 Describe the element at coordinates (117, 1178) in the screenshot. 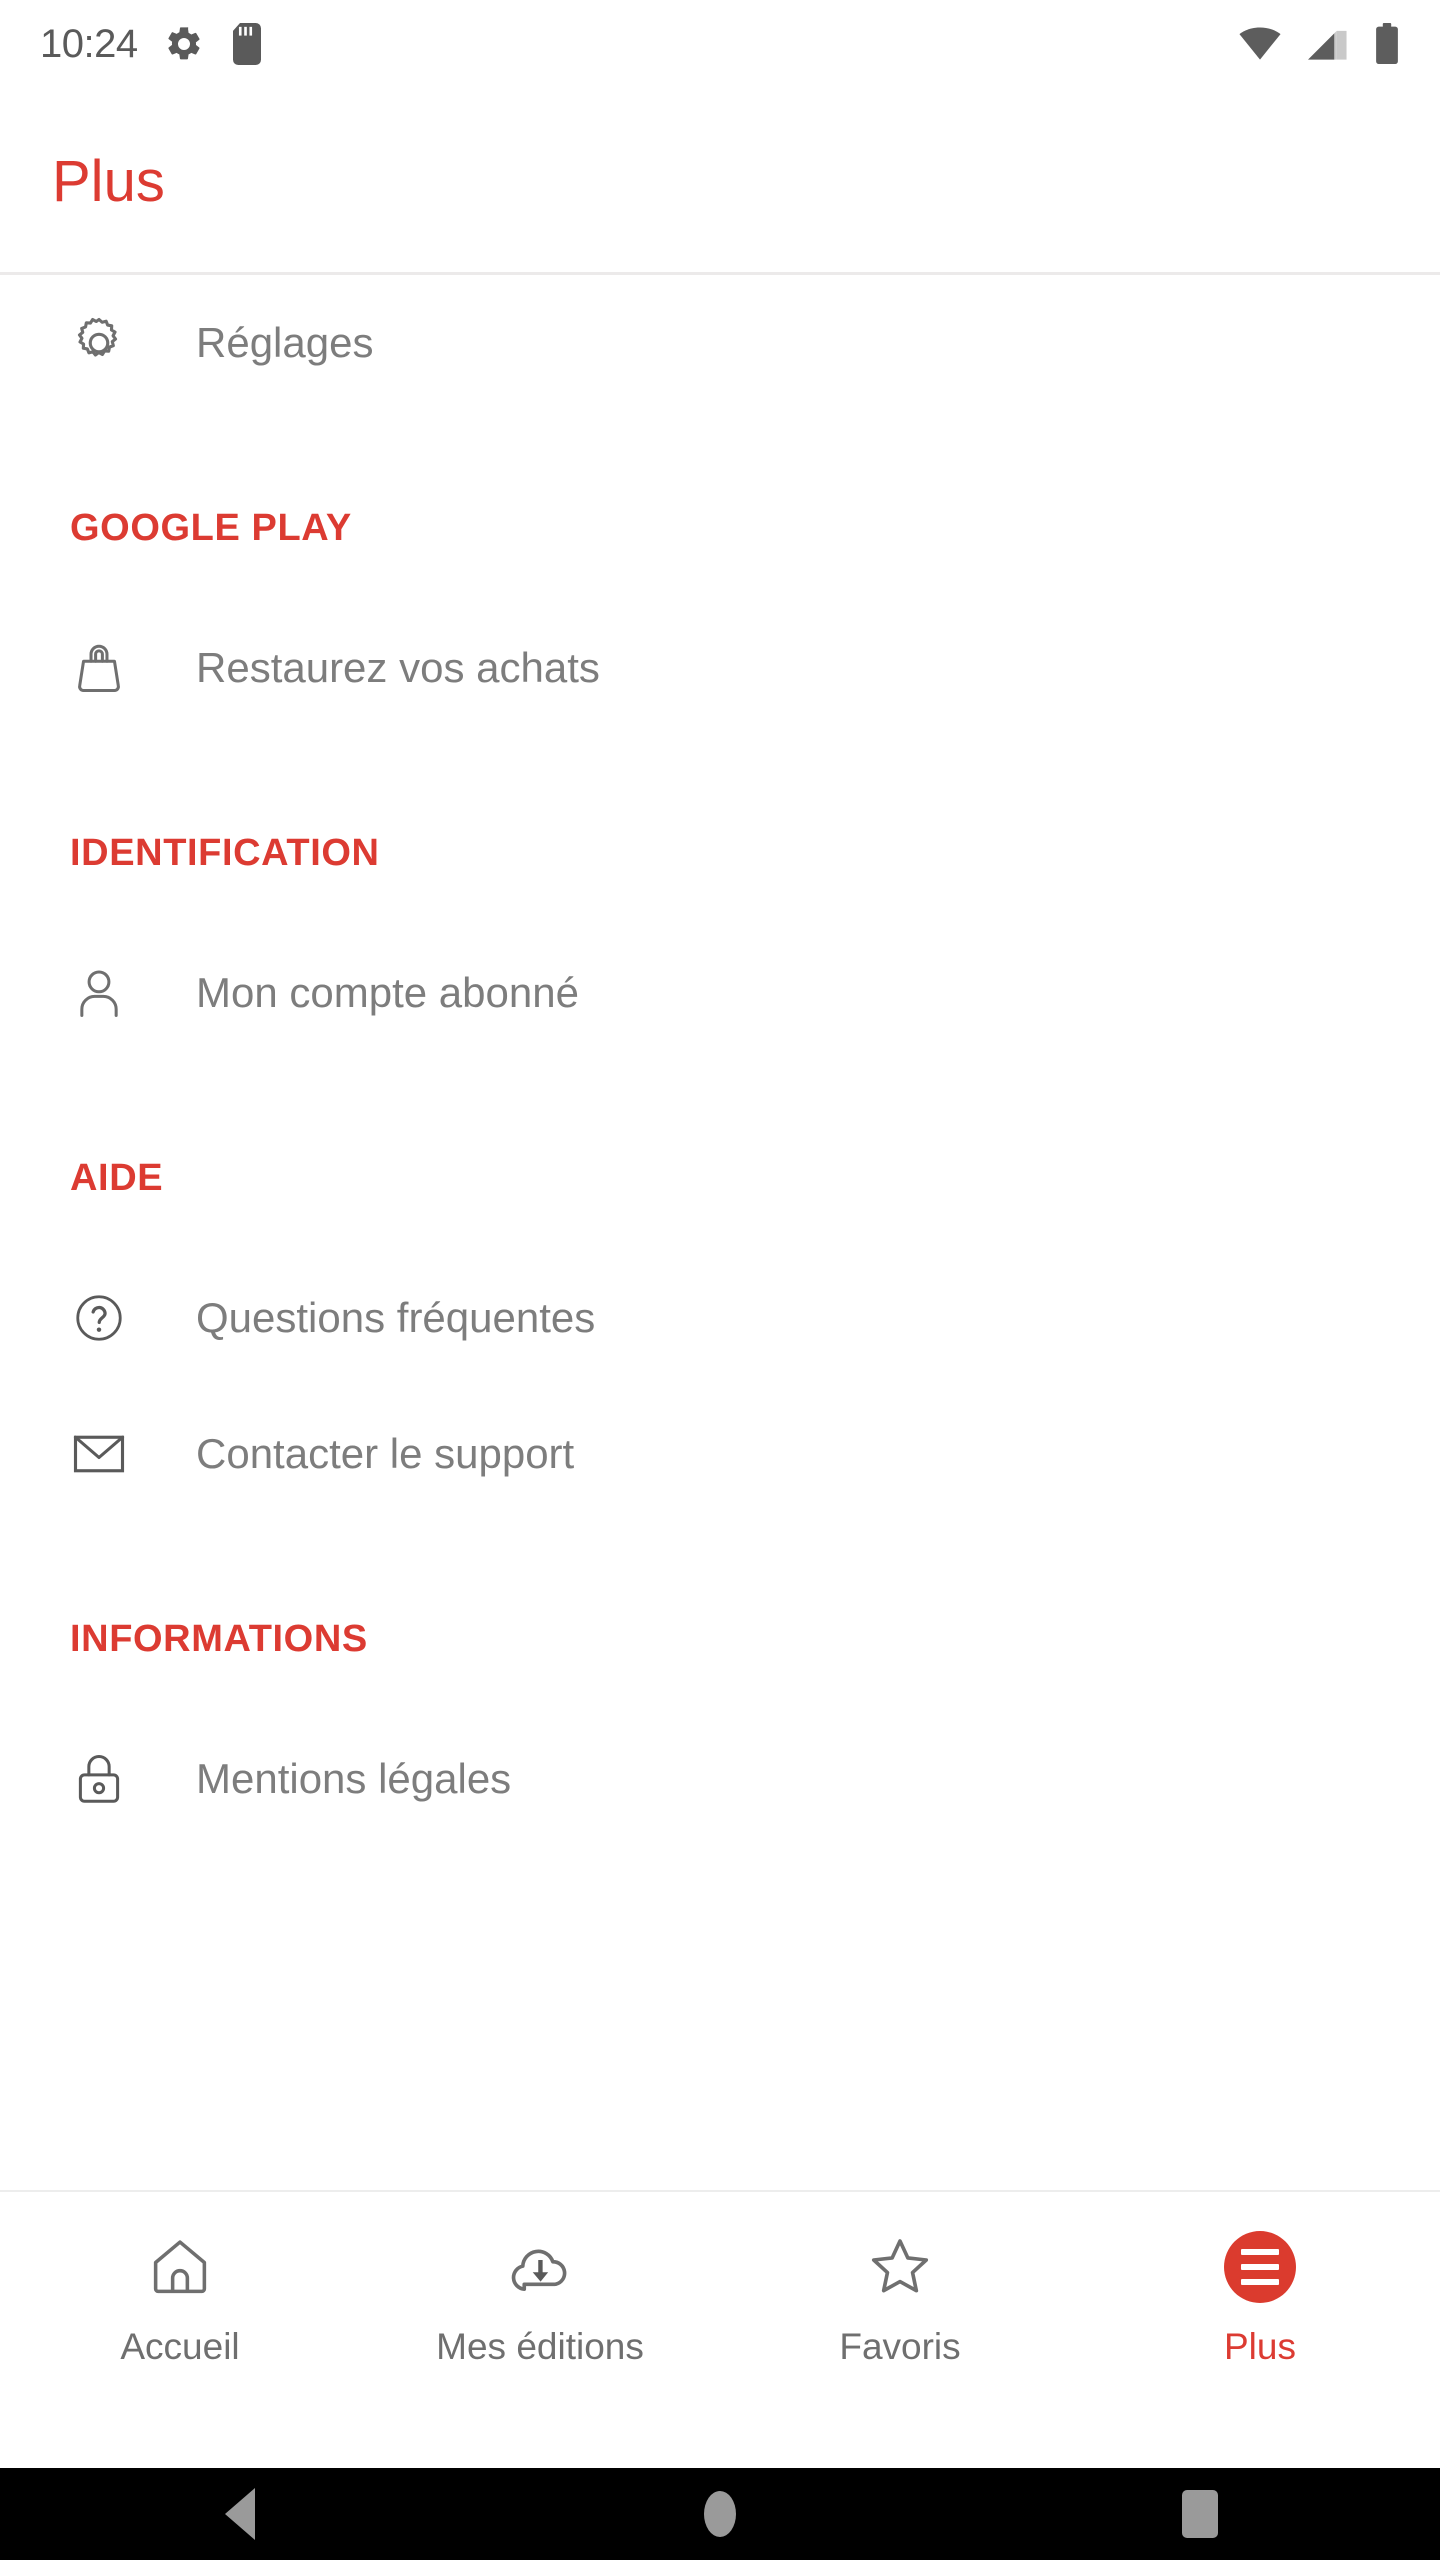

I see `section-header-aide: AIDE` at that location.